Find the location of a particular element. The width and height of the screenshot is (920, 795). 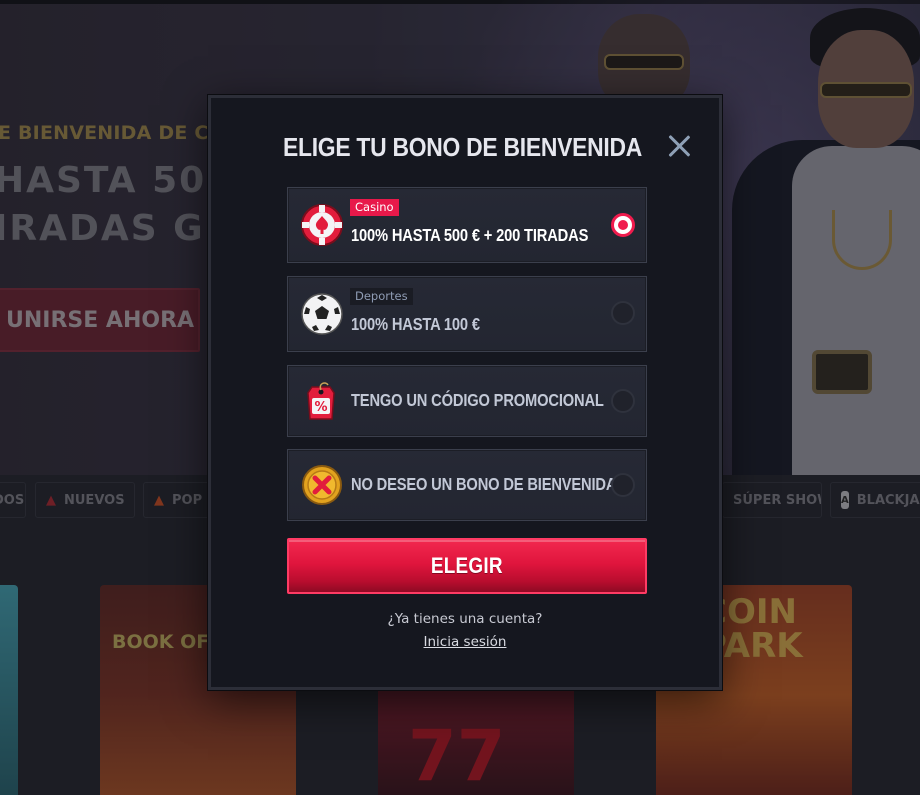

bonus-option-casino: Casino 100% HASTA 500 € + 200 TIRADAS is located at coordinates (467, 225).